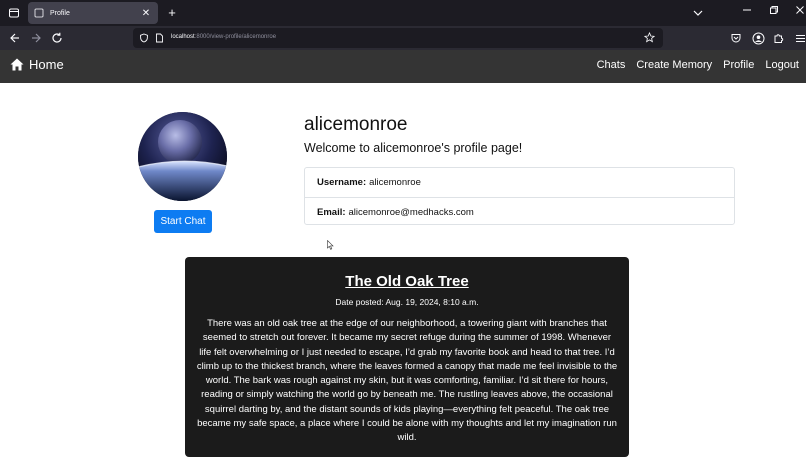 The image size is (806, 457). I want to click on chevron-down-icon, so click(698, 13).